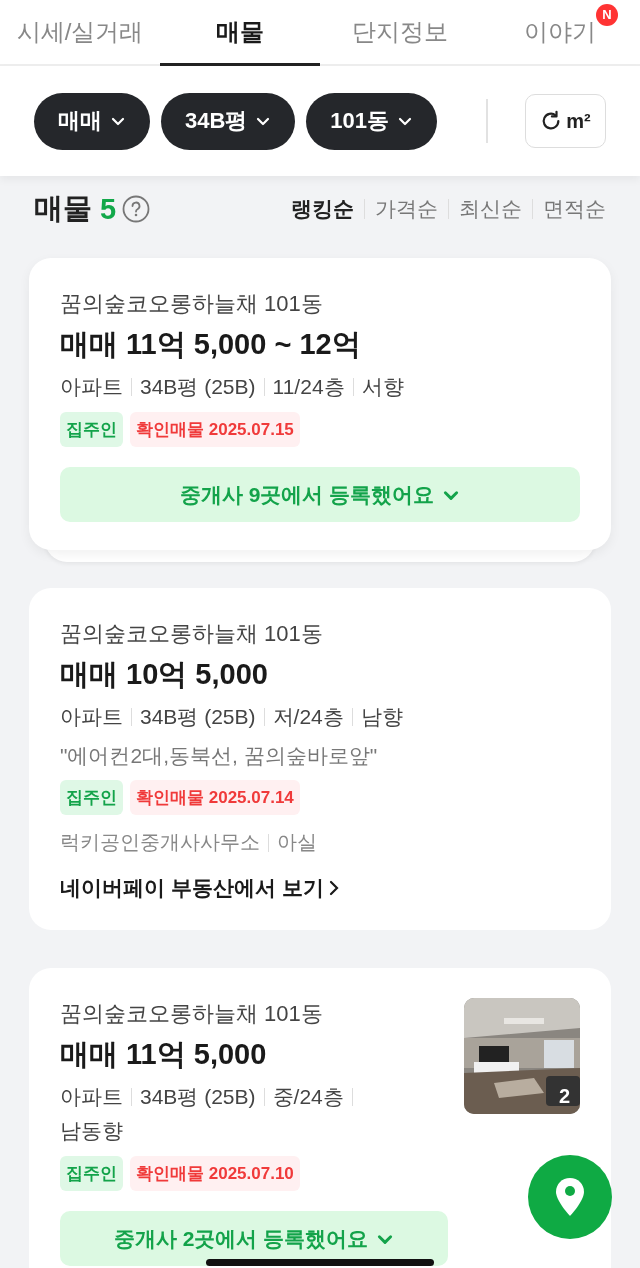  Describe the element at coordinates (63, 208) in the screenshot. I see `section-title: 매물` at that location.